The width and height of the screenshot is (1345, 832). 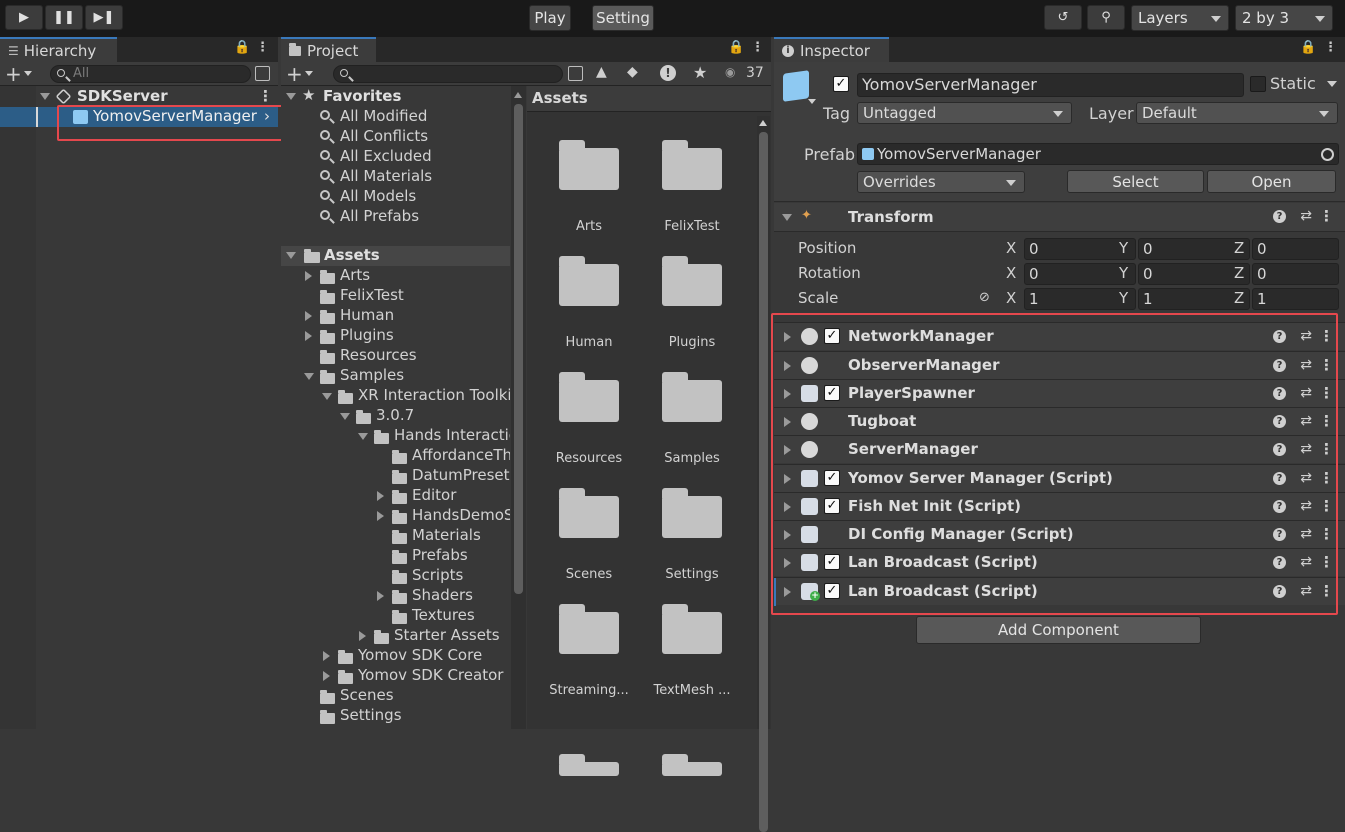 What do you see at coordinates (692, 539) in the screenshot?
I see `grid-item: Settings` at bounding box center [692, 539].